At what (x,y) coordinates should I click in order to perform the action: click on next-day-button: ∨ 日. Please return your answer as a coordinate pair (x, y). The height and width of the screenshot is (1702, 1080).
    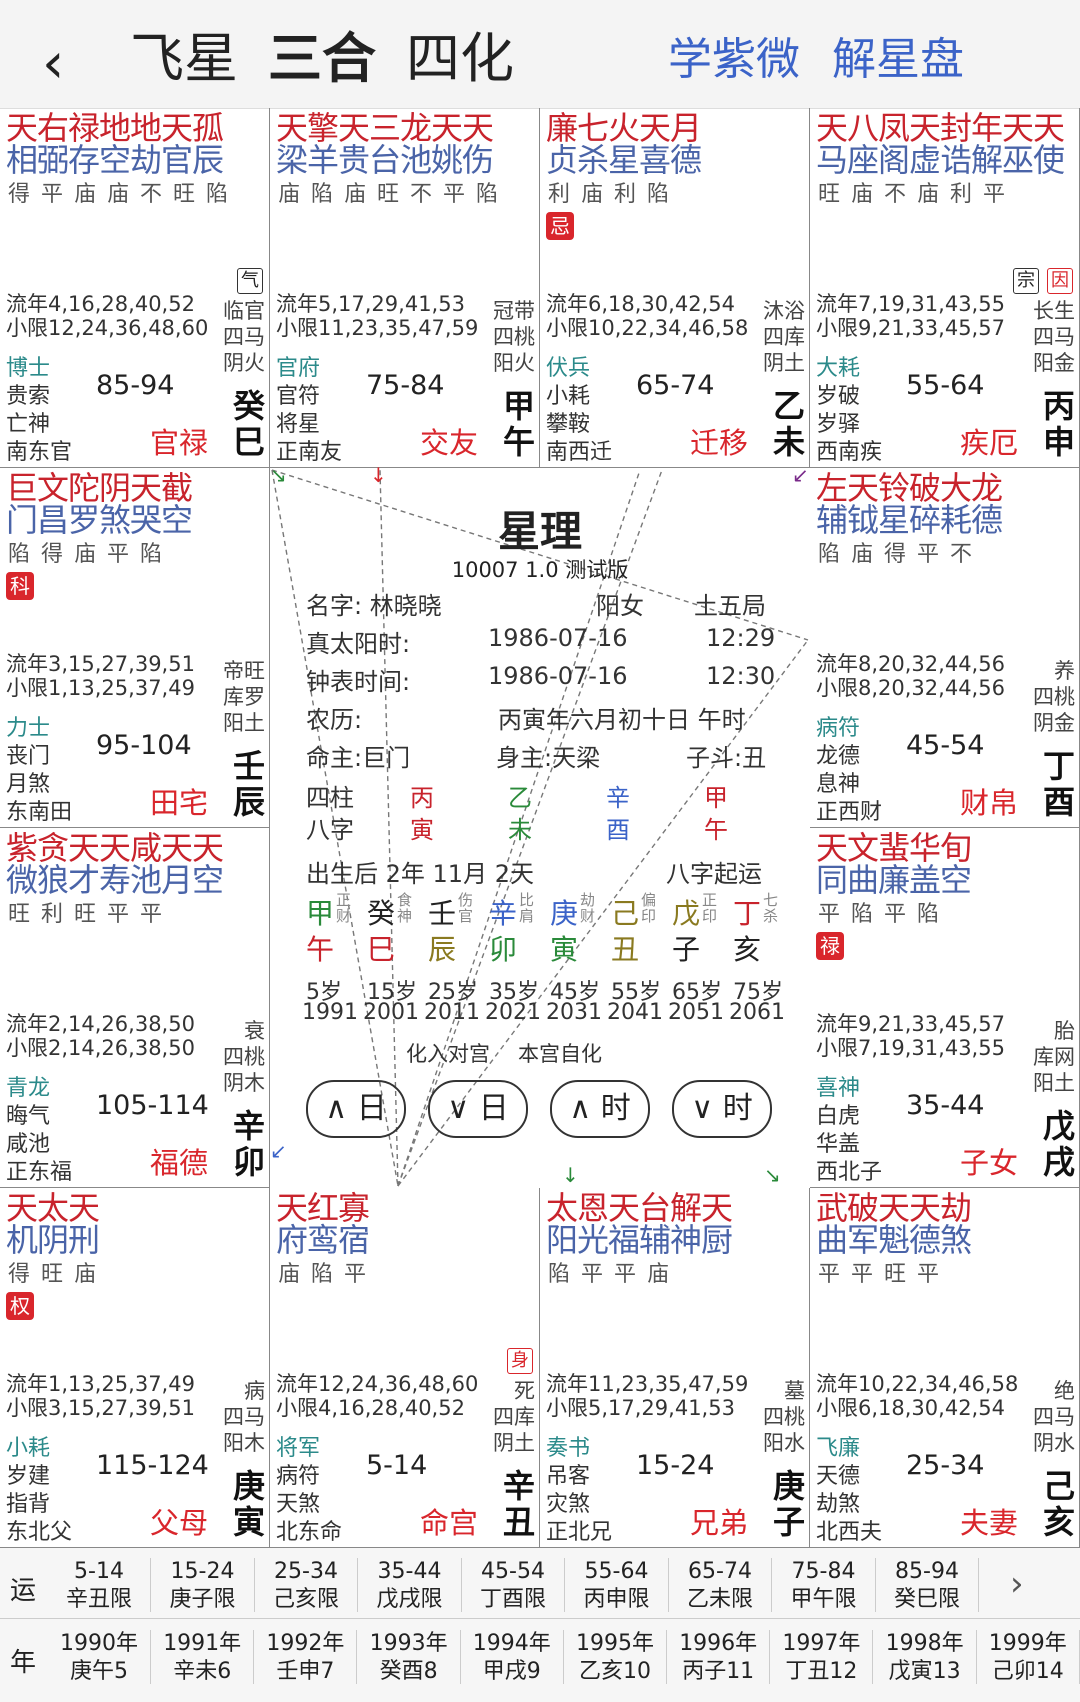
    Looking at the image, I should click on (478, 1109).